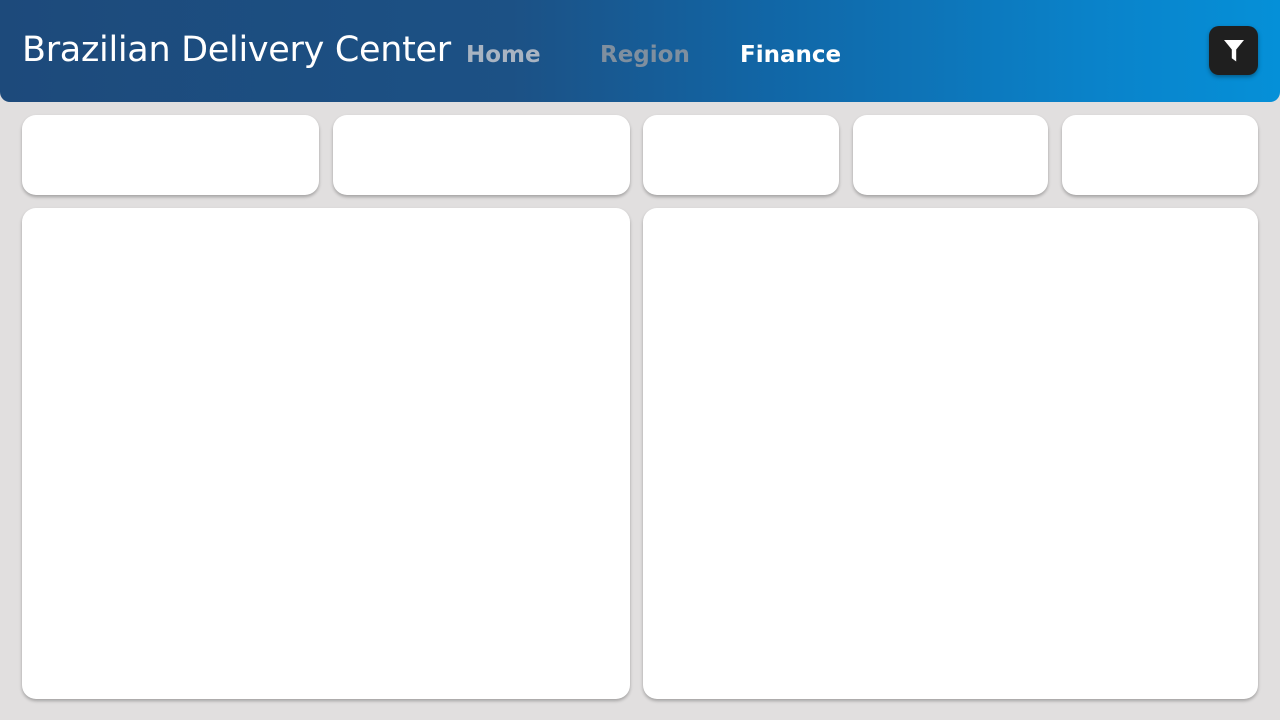 This screenshot has width=1280, height=720. I want to click on tab-home: Home, so click(503, 55).